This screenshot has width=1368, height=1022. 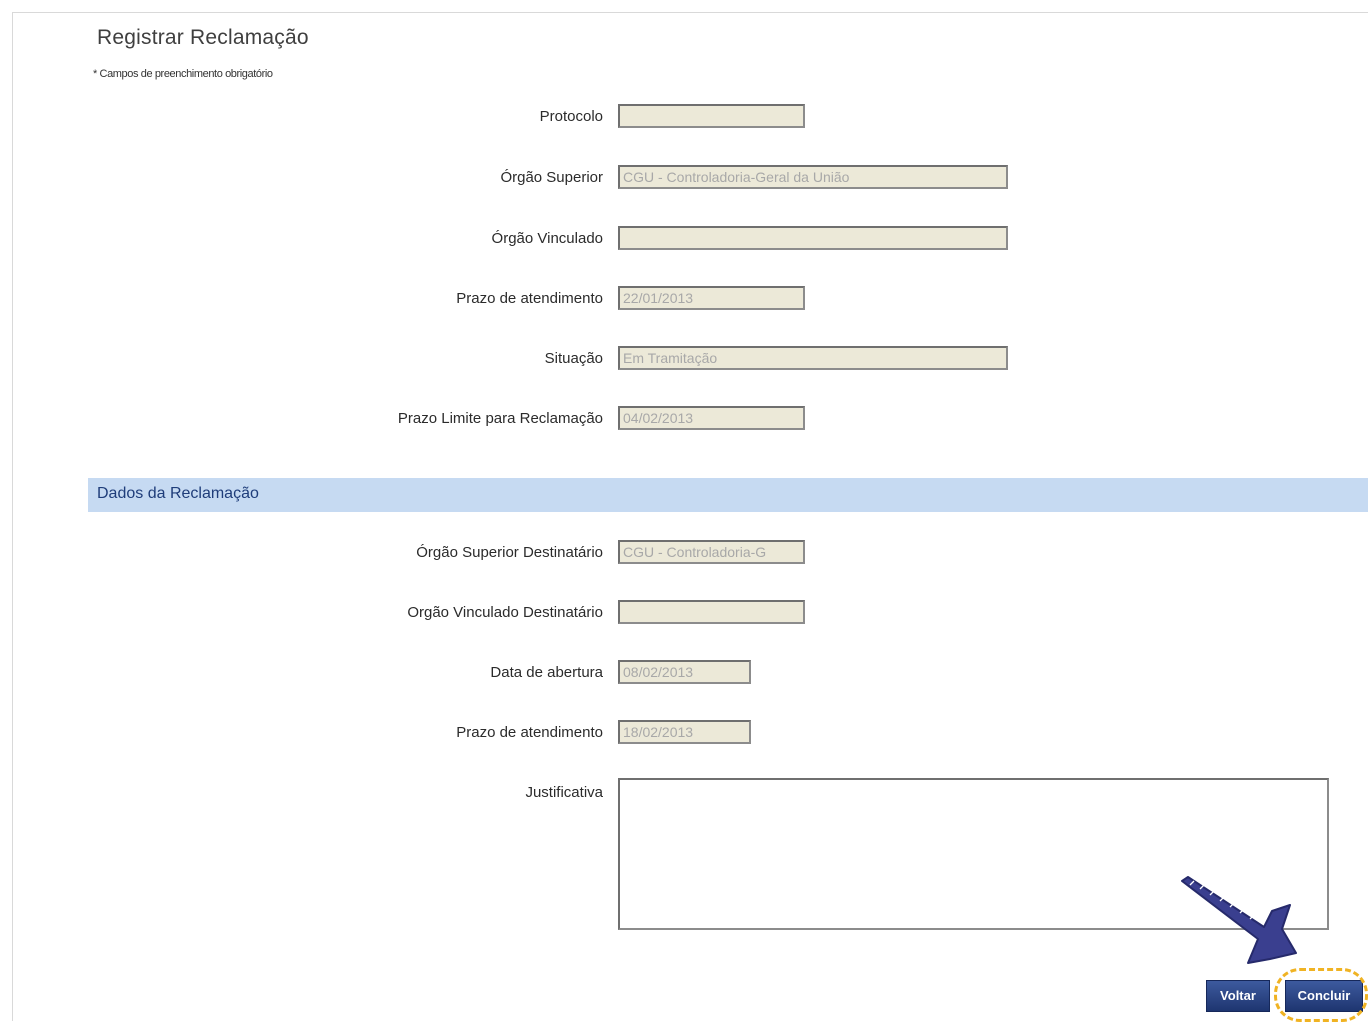 I want to click on data-abertura-label: Data de abertura, so click(x=546, y=672).